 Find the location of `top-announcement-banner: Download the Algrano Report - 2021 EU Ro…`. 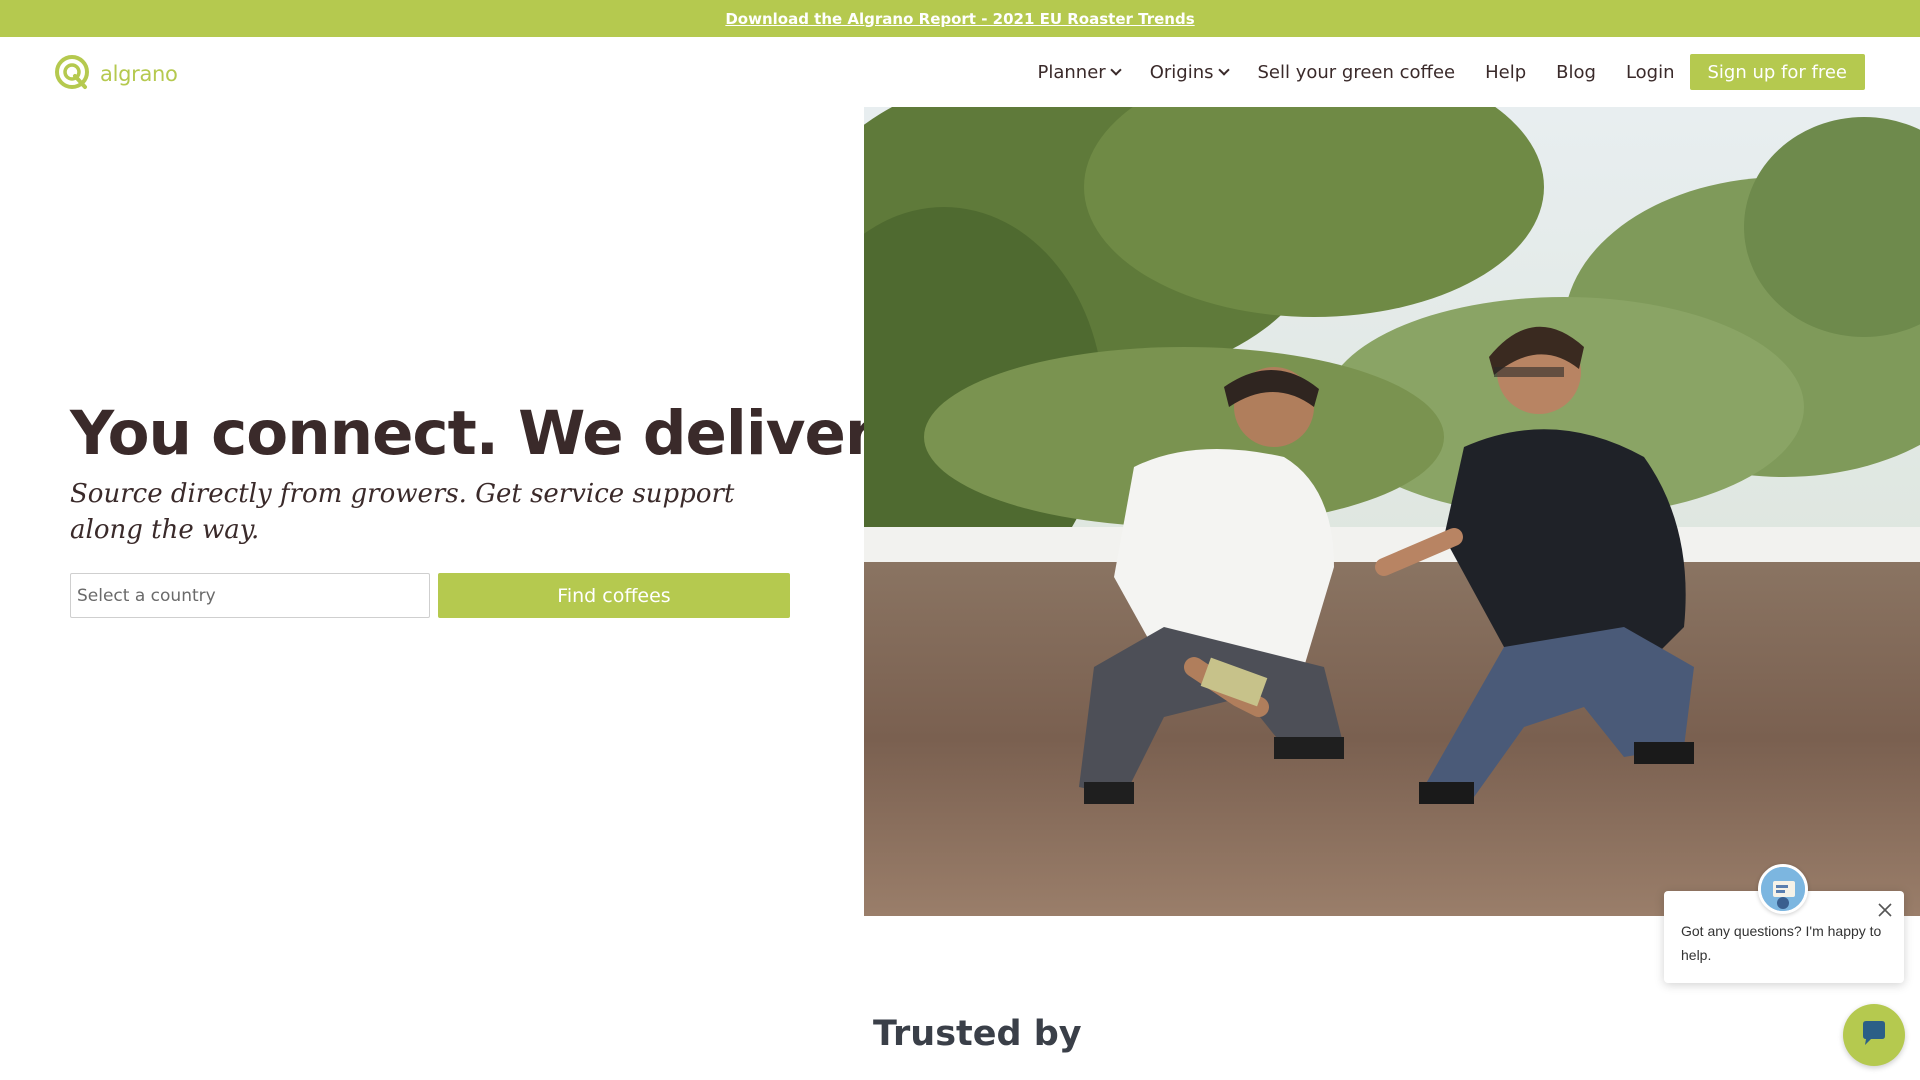

top-announcement-banner: Download the Algrano Report - 2021 EU Ro… is located at coordinates (960, 18).